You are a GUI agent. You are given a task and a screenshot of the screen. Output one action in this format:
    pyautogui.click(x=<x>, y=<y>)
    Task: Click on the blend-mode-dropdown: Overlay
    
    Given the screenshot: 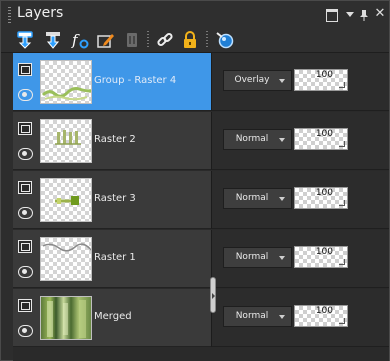 What is the action you would take?
    pyautogui.click(x=257, y=80)
    